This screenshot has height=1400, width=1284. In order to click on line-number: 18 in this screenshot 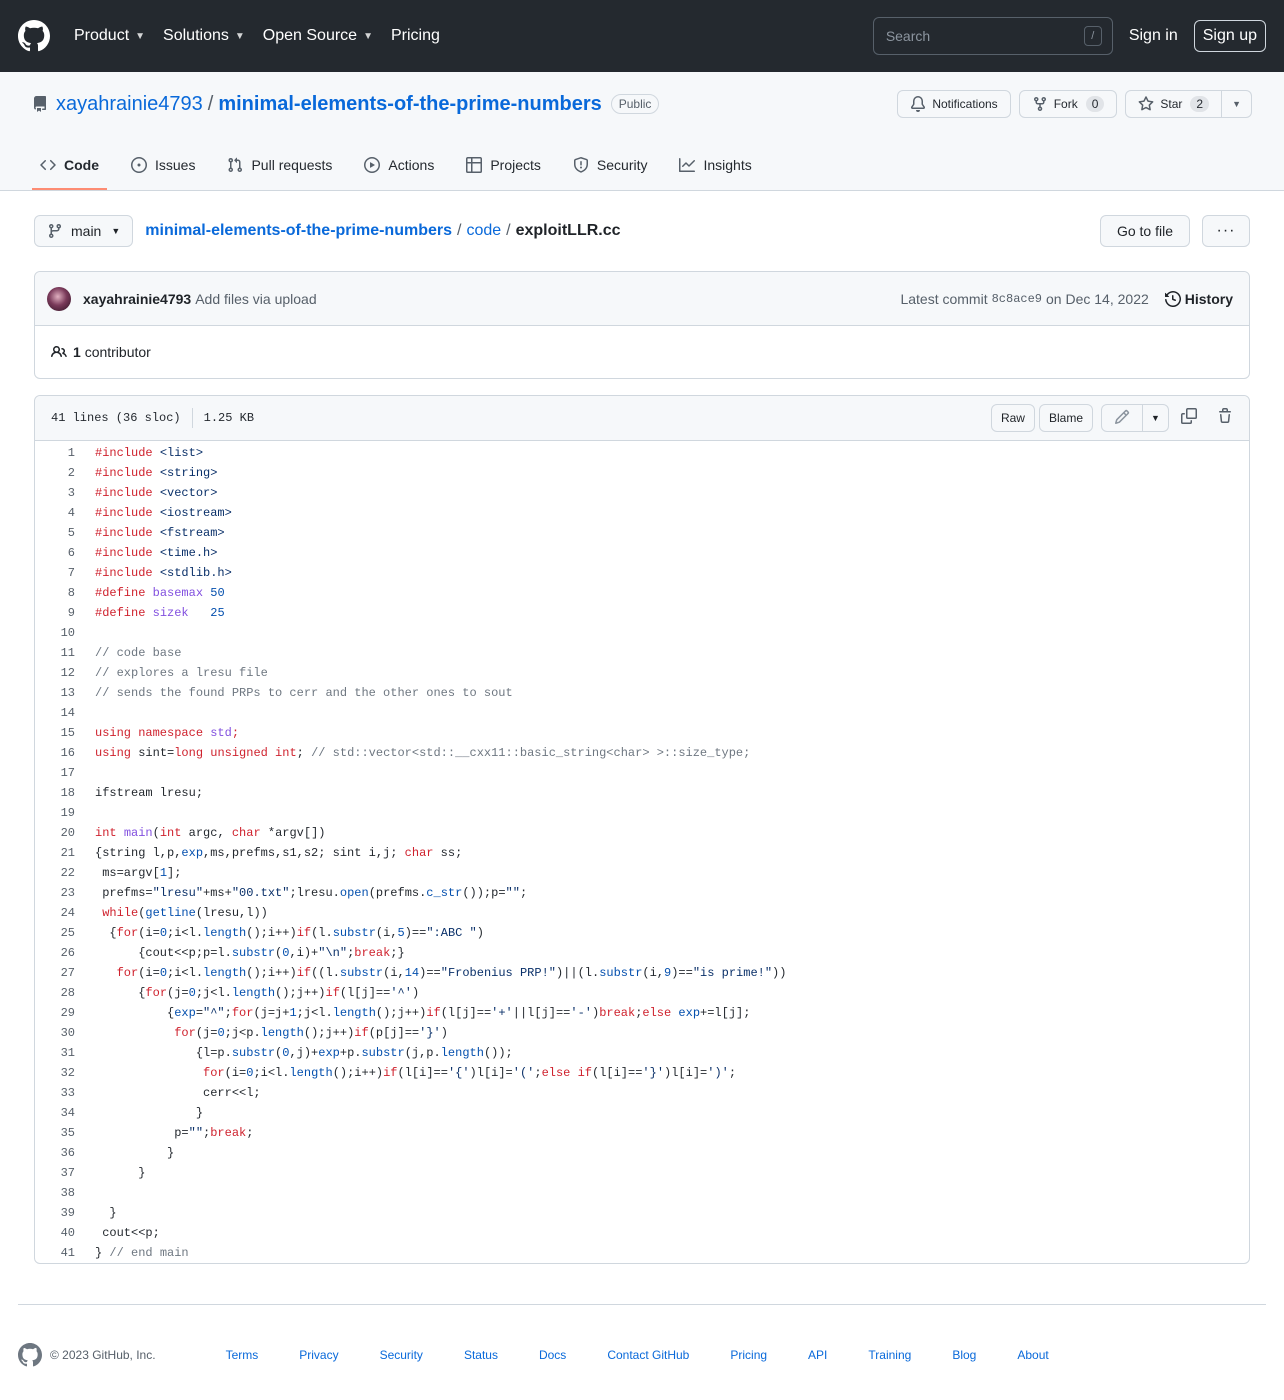, I will do `click(65, 793)`.